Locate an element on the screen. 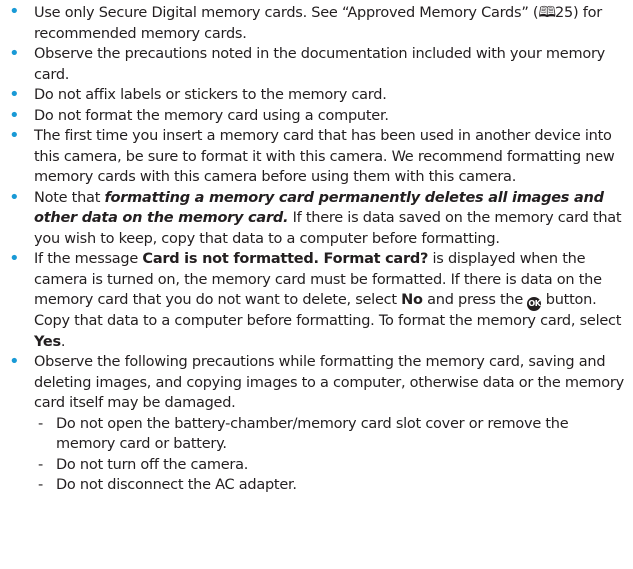  sub-list-item: Do not disconnect the AC adapter. is located at coordinates (330, 485).